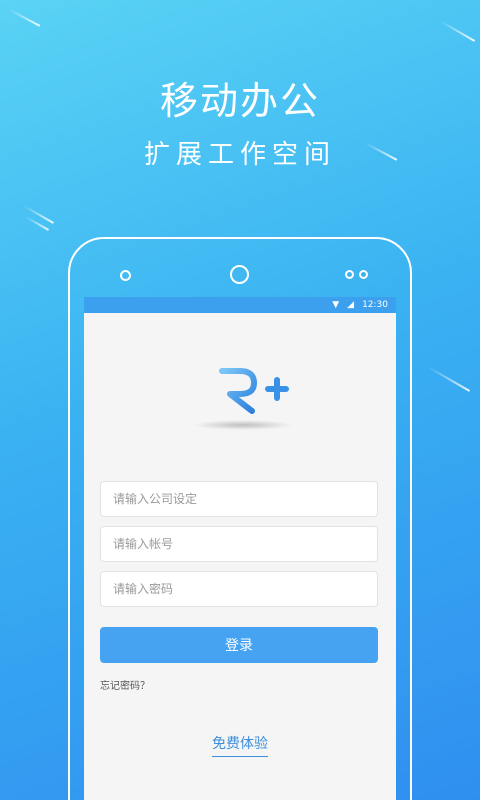  What do you see at coordinates (240, 305) in the screenshot?
I see `status-bar: ▼ ◢ 12:30` at bounding box center [240, 305].